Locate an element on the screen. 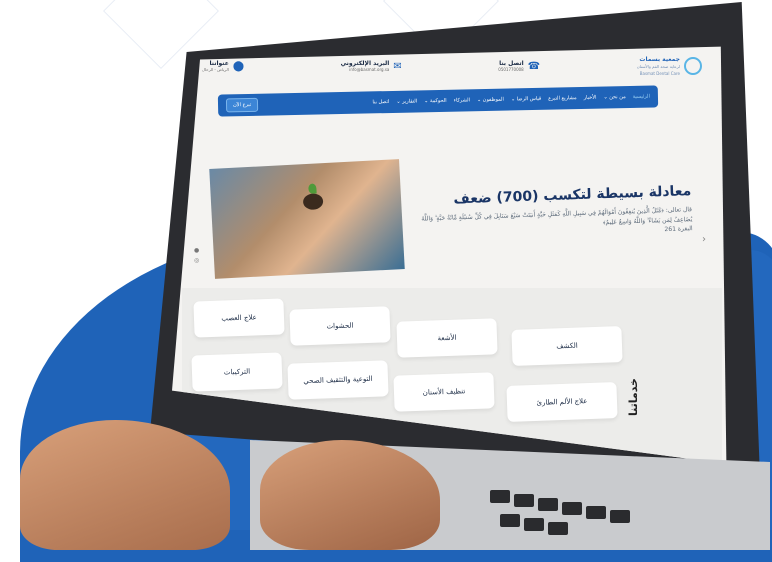 The width and height of the screenshot is (772, 562). nav-item-governance: الحوكمة ⌄ is located at coordinates (435, 101).